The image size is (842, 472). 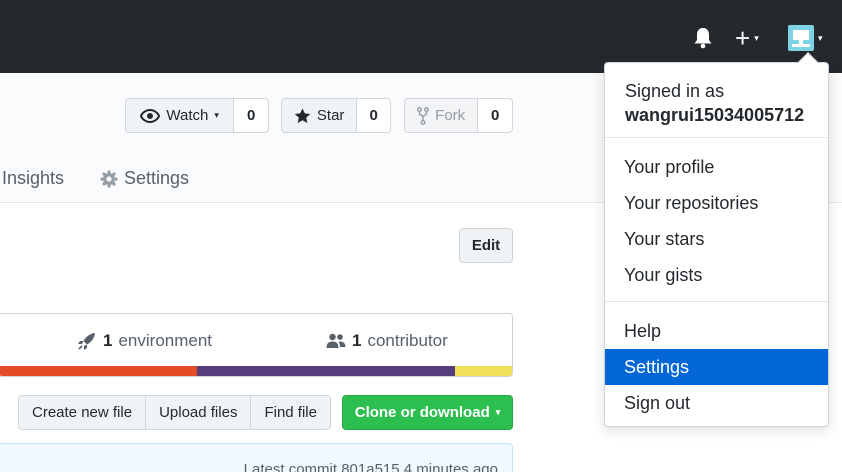 I want to click on fork-icon, so click(x=423, y=115).